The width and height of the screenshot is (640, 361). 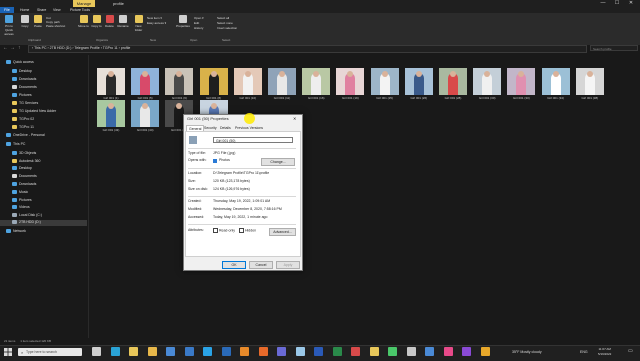 I want to click on sidebar-item: TG Services, so click(x=25, y=103).